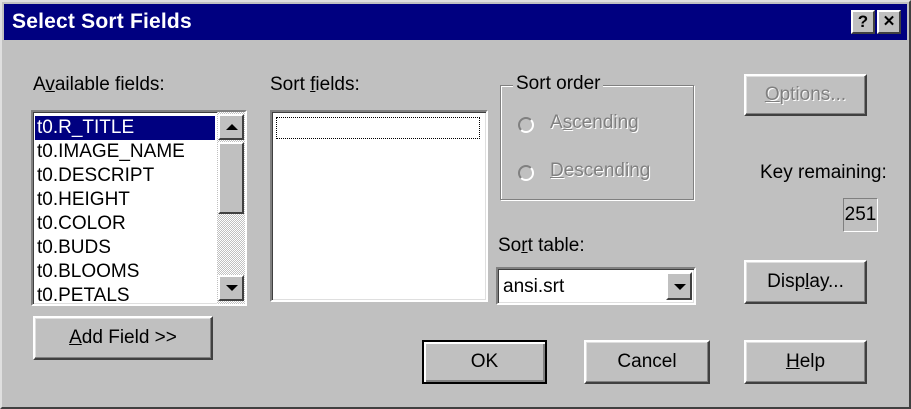 Image resolution: width=911 pixels, height=409 pixels. Describe the element at coordinates (534, 286) in the screenshot. I see `sort-table-value: ansi.srt` at that location.